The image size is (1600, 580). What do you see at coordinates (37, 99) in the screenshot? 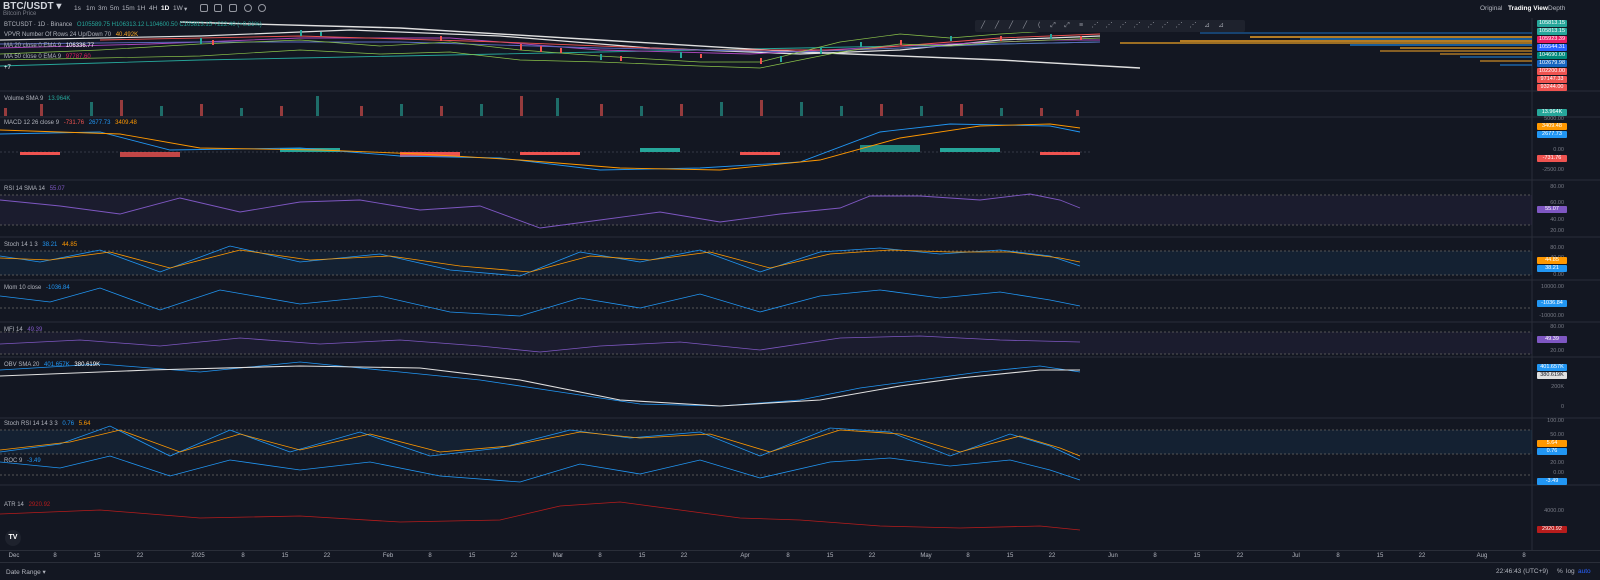
I see `volume-legend: Volume SMA 9 13.964K` at bounding box center [37, 99].